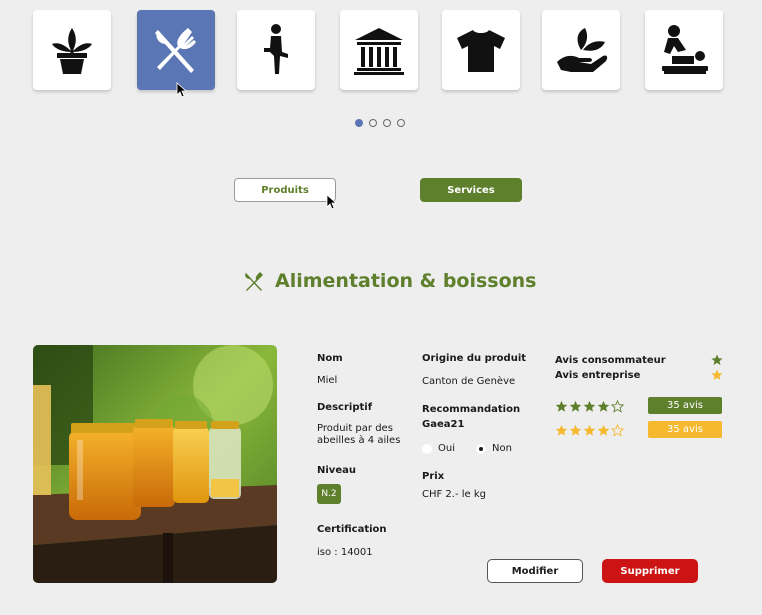 This screenshot has height=615, width=762. I want to click on recommandation-label-line2: Gaea21, so click(443, 424).